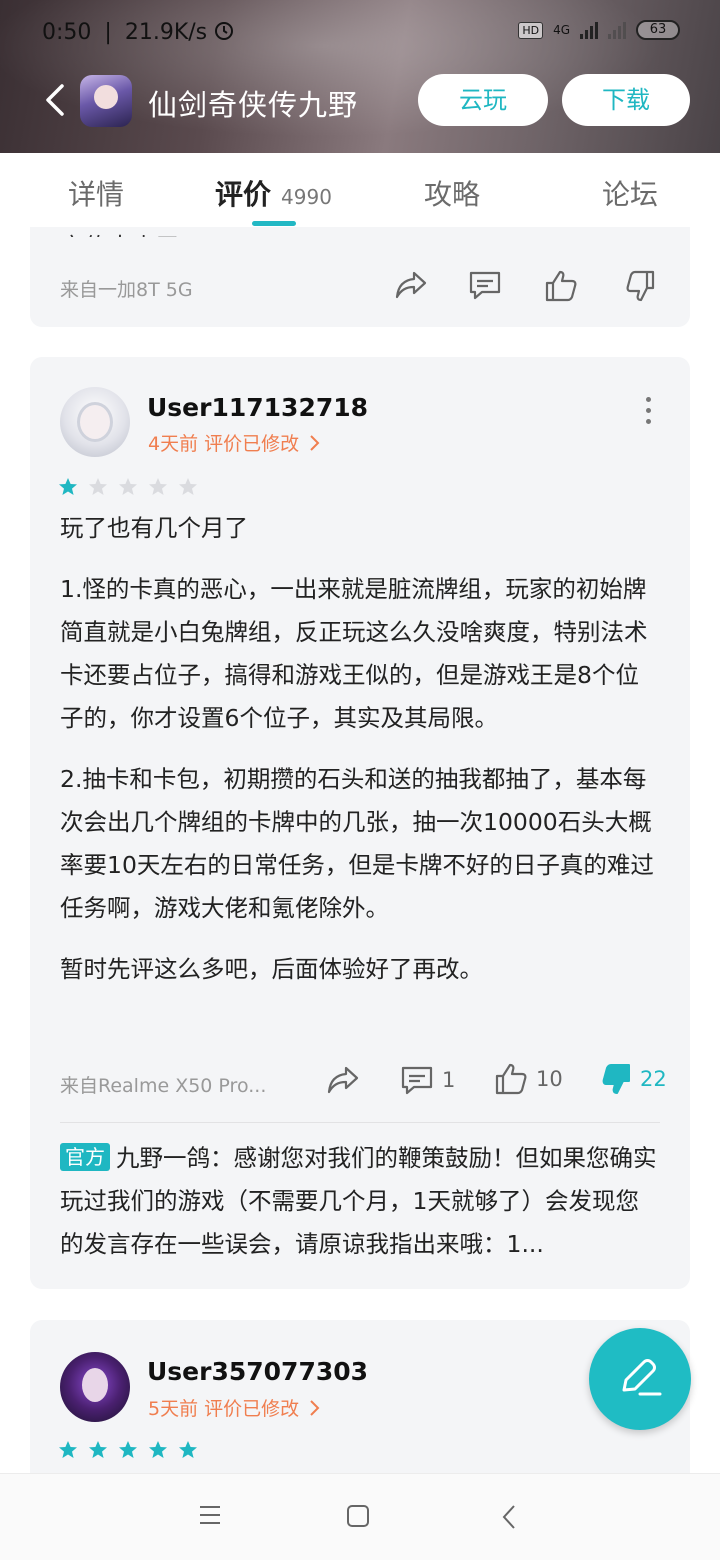  Describe the element at coordinates (599, 30) in the screenshot. I see `status-indicators: HD 4G 63` at that location.